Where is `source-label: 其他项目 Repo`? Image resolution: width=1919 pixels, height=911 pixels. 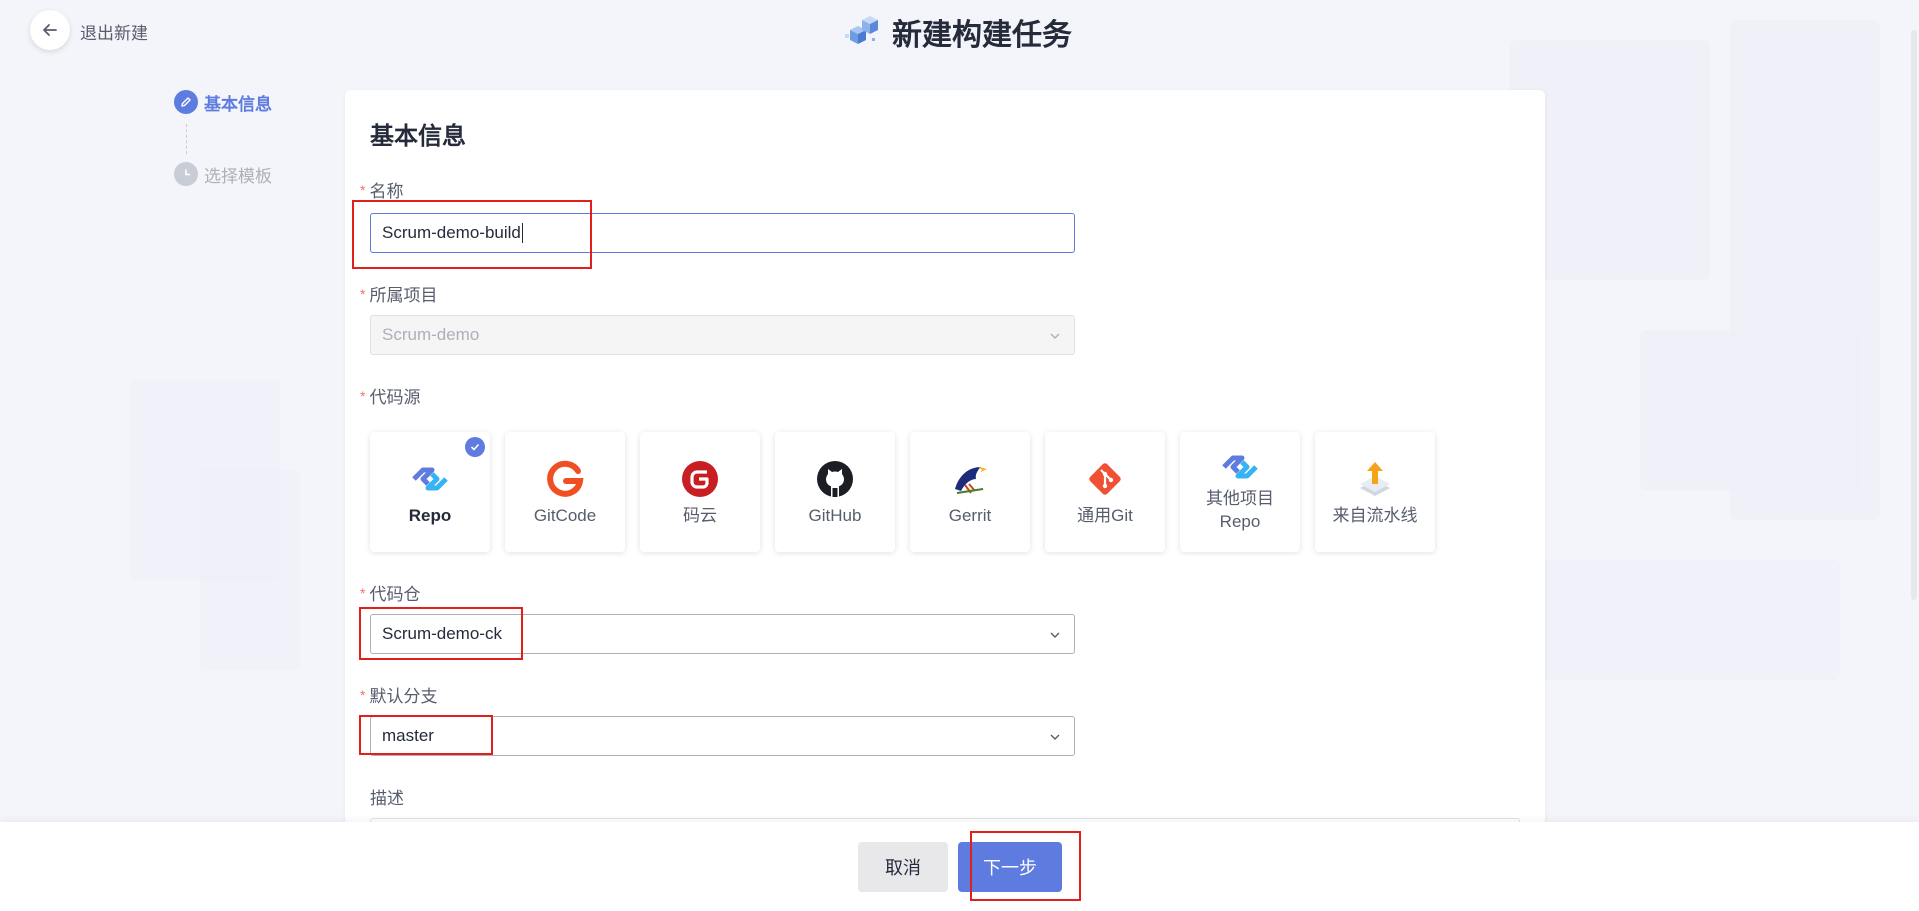
source-label: 其他项目 Repo is located at coordinates (1240, 510).